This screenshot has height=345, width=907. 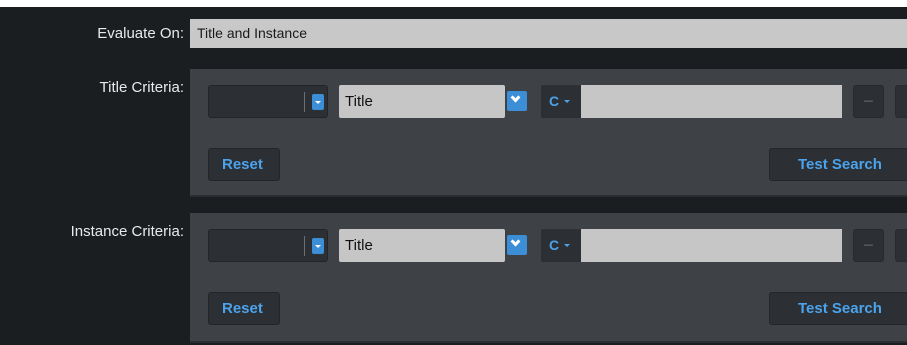 What do you see at coordinates (561, 245) in the screenshot?
I see `instance-match-mode-button: C` at bounding box center [561, 245].